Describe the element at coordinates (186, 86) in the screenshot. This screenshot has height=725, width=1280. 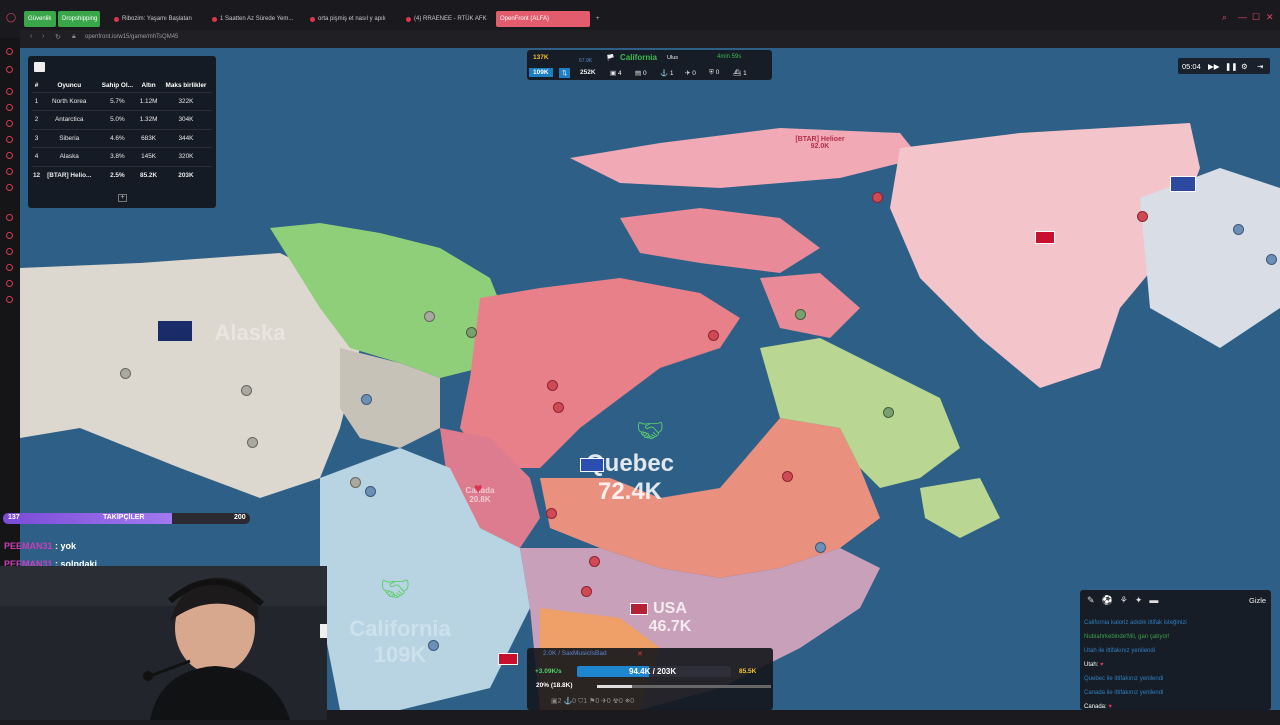
I see `column-header: Maks birlikler` at that location.